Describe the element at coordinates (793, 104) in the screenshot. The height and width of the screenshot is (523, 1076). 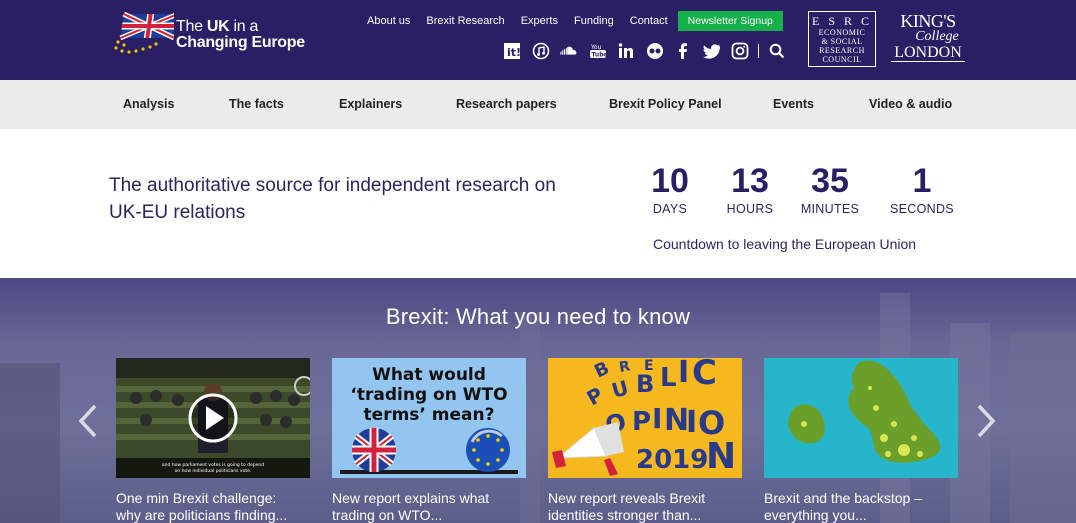
I see `main-nav-events: Events` at that location.